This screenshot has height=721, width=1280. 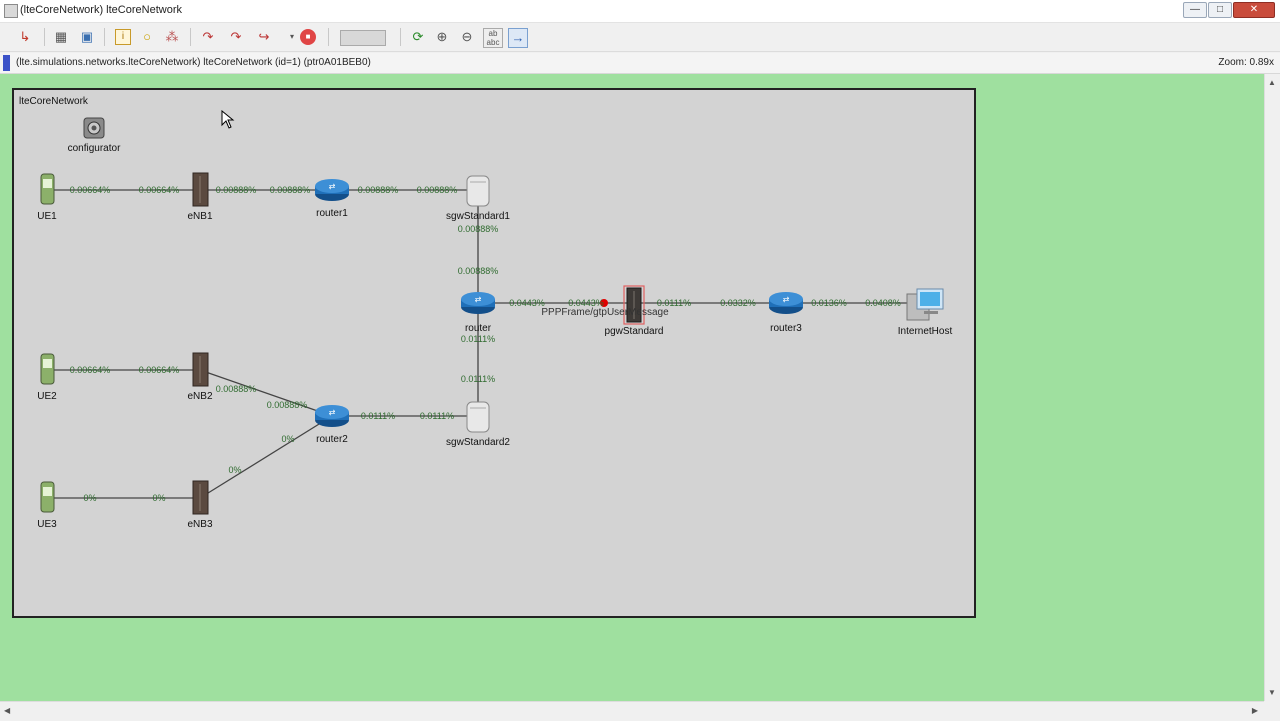 I want to click on sgw2-icon, so click(x=478, y=417).